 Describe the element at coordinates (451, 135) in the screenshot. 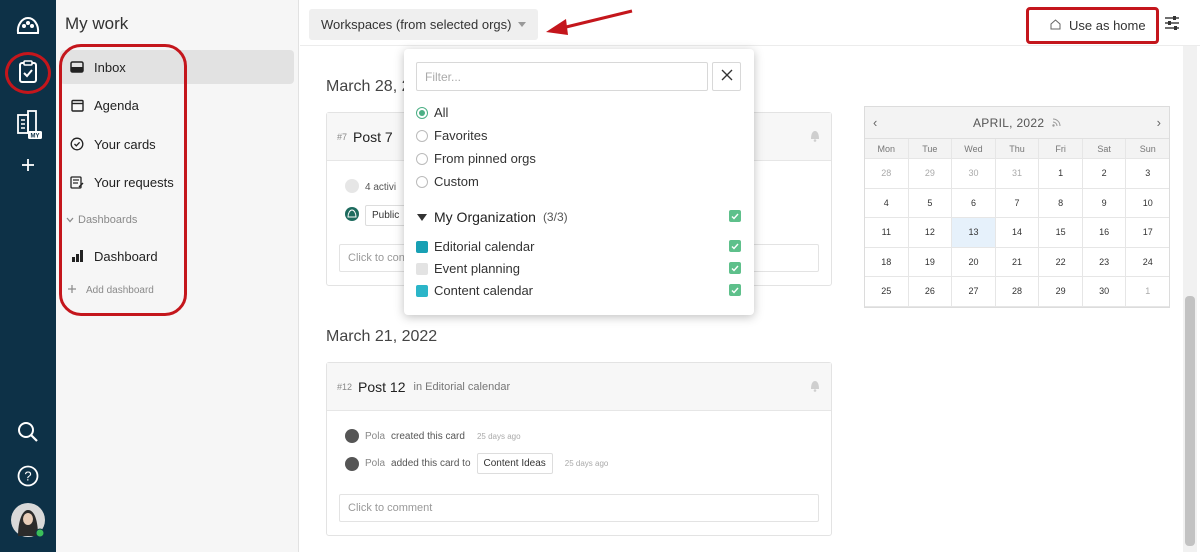

I see `scope-option-favorites: Favorites` at that location.